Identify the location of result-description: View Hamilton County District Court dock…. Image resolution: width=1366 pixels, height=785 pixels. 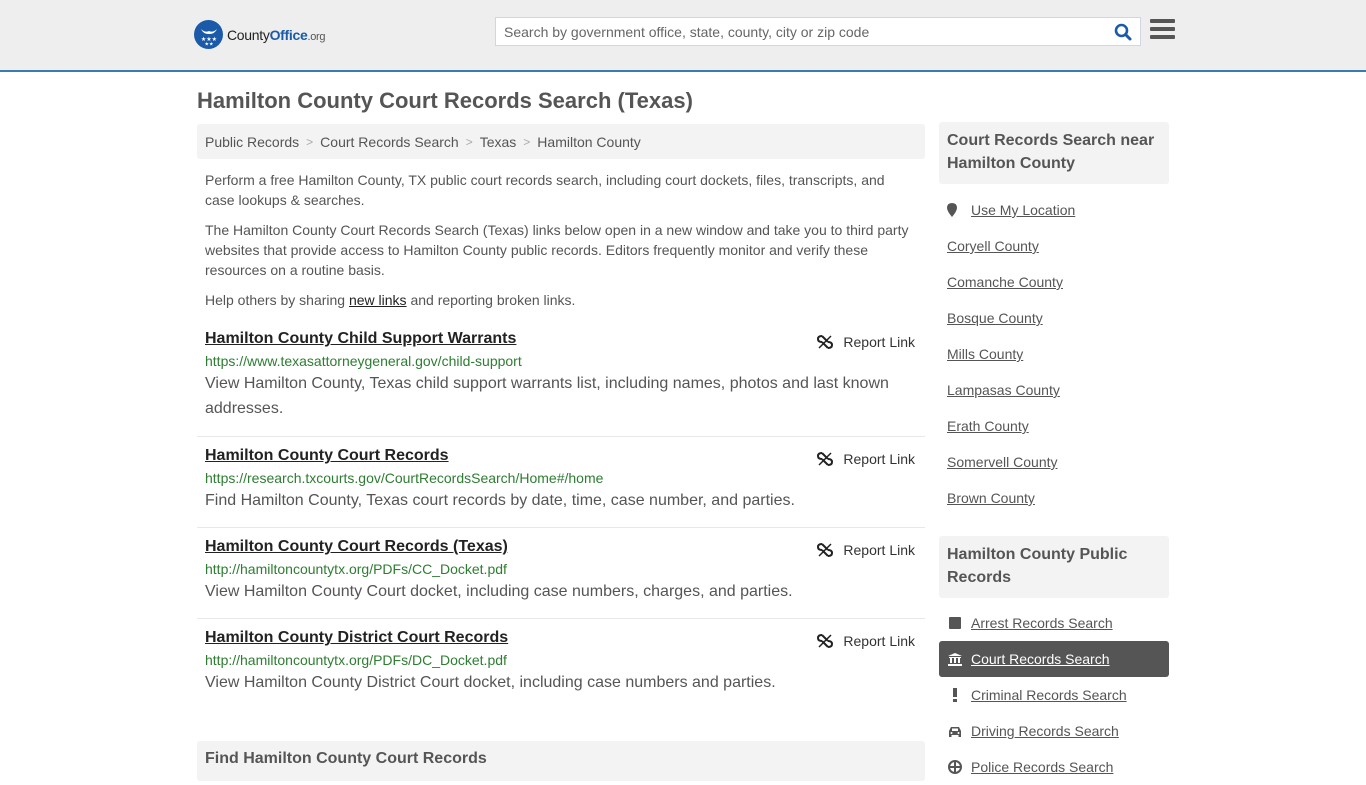
(490, 682).